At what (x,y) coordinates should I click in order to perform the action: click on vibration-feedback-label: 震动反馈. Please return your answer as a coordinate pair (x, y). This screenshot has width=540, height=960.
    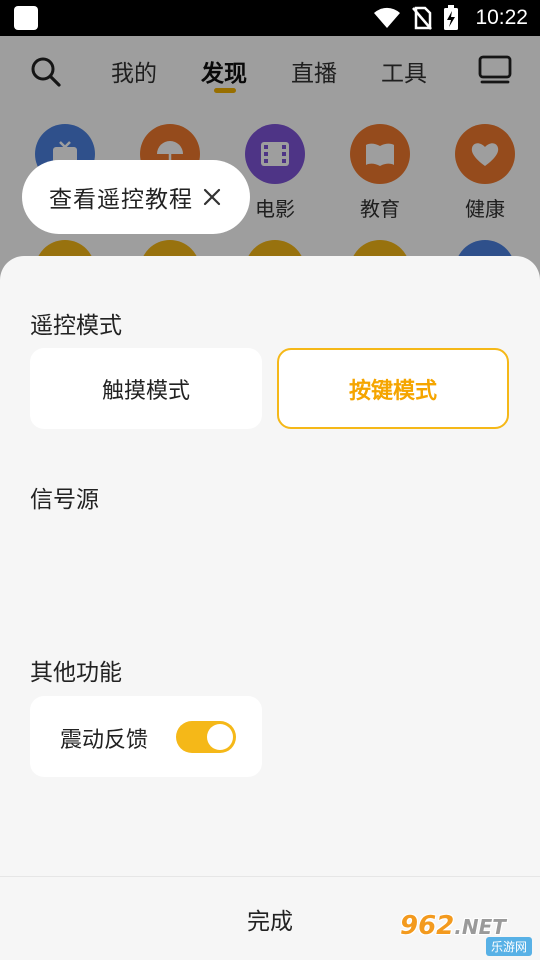
    Looking at the image, I should click on (104, 740).